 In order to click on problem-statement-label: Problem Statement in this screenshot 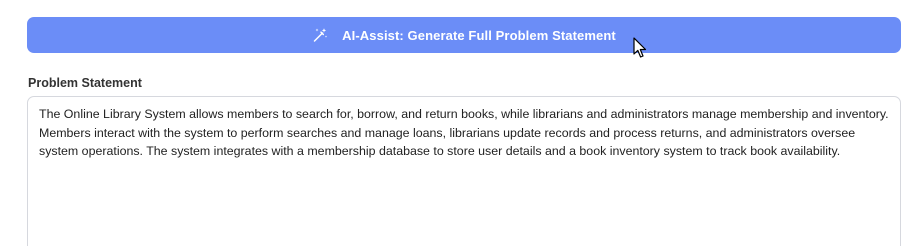, I will do `click(85, 83)`.